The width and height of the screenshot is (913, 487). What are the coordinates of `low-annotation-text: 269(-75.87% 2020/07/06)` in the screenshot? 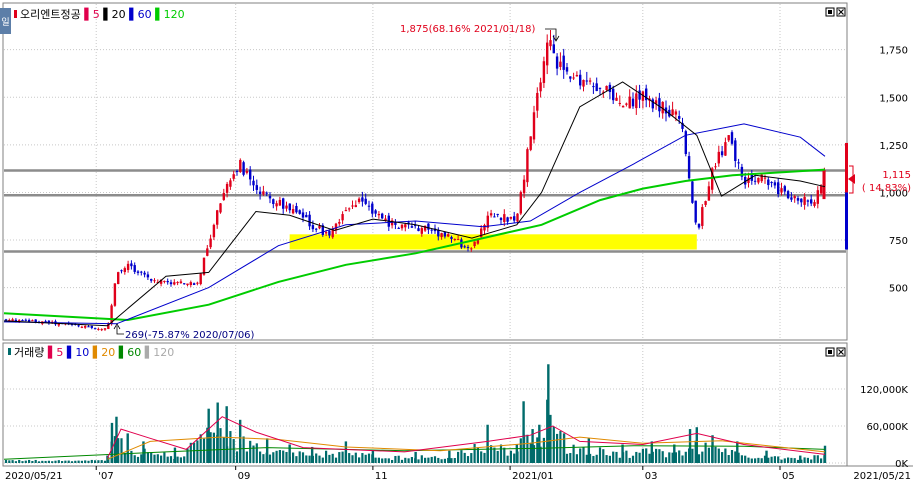 It's located at (190, 335).